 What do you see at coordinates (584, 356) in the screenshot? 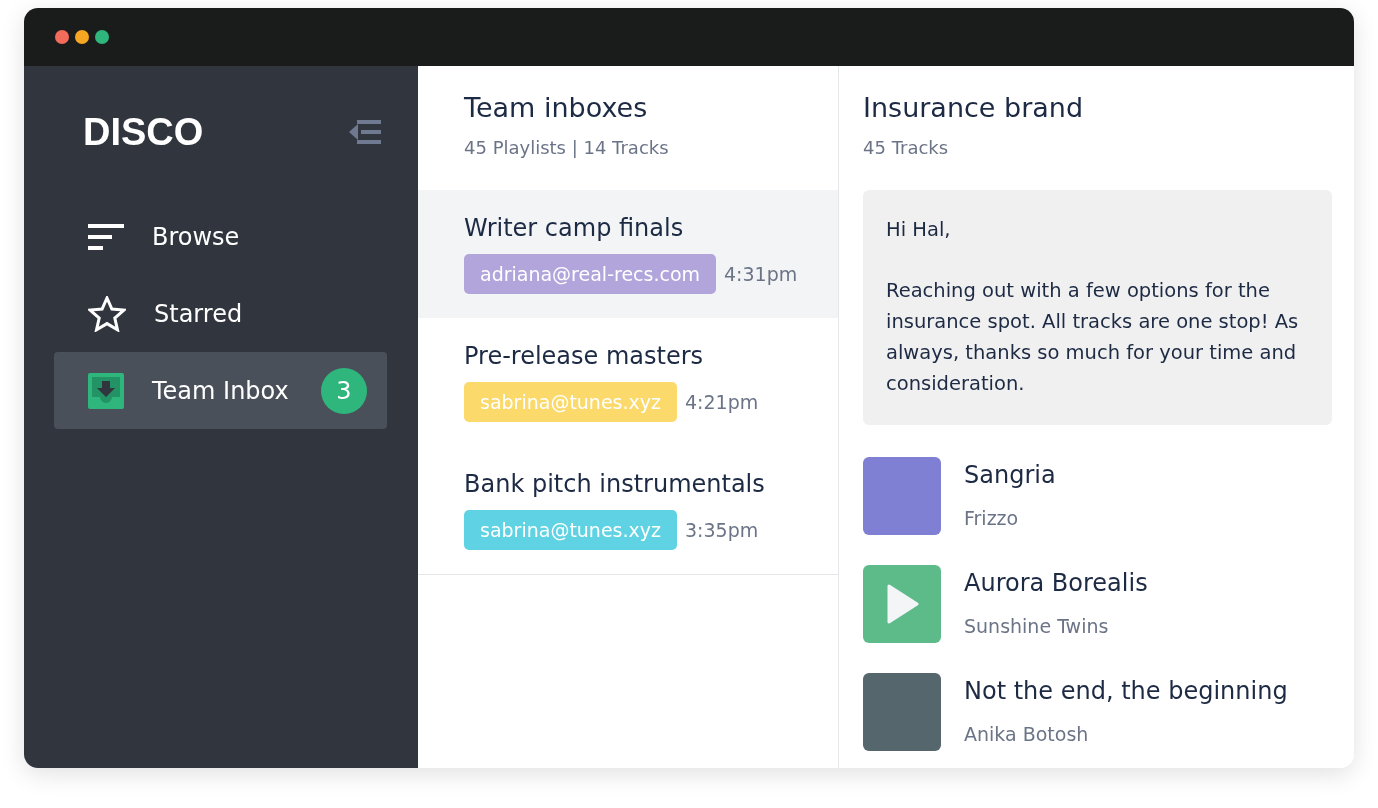
I see `playlist-title: Pre-release masters` at bounding box center [584, 356].